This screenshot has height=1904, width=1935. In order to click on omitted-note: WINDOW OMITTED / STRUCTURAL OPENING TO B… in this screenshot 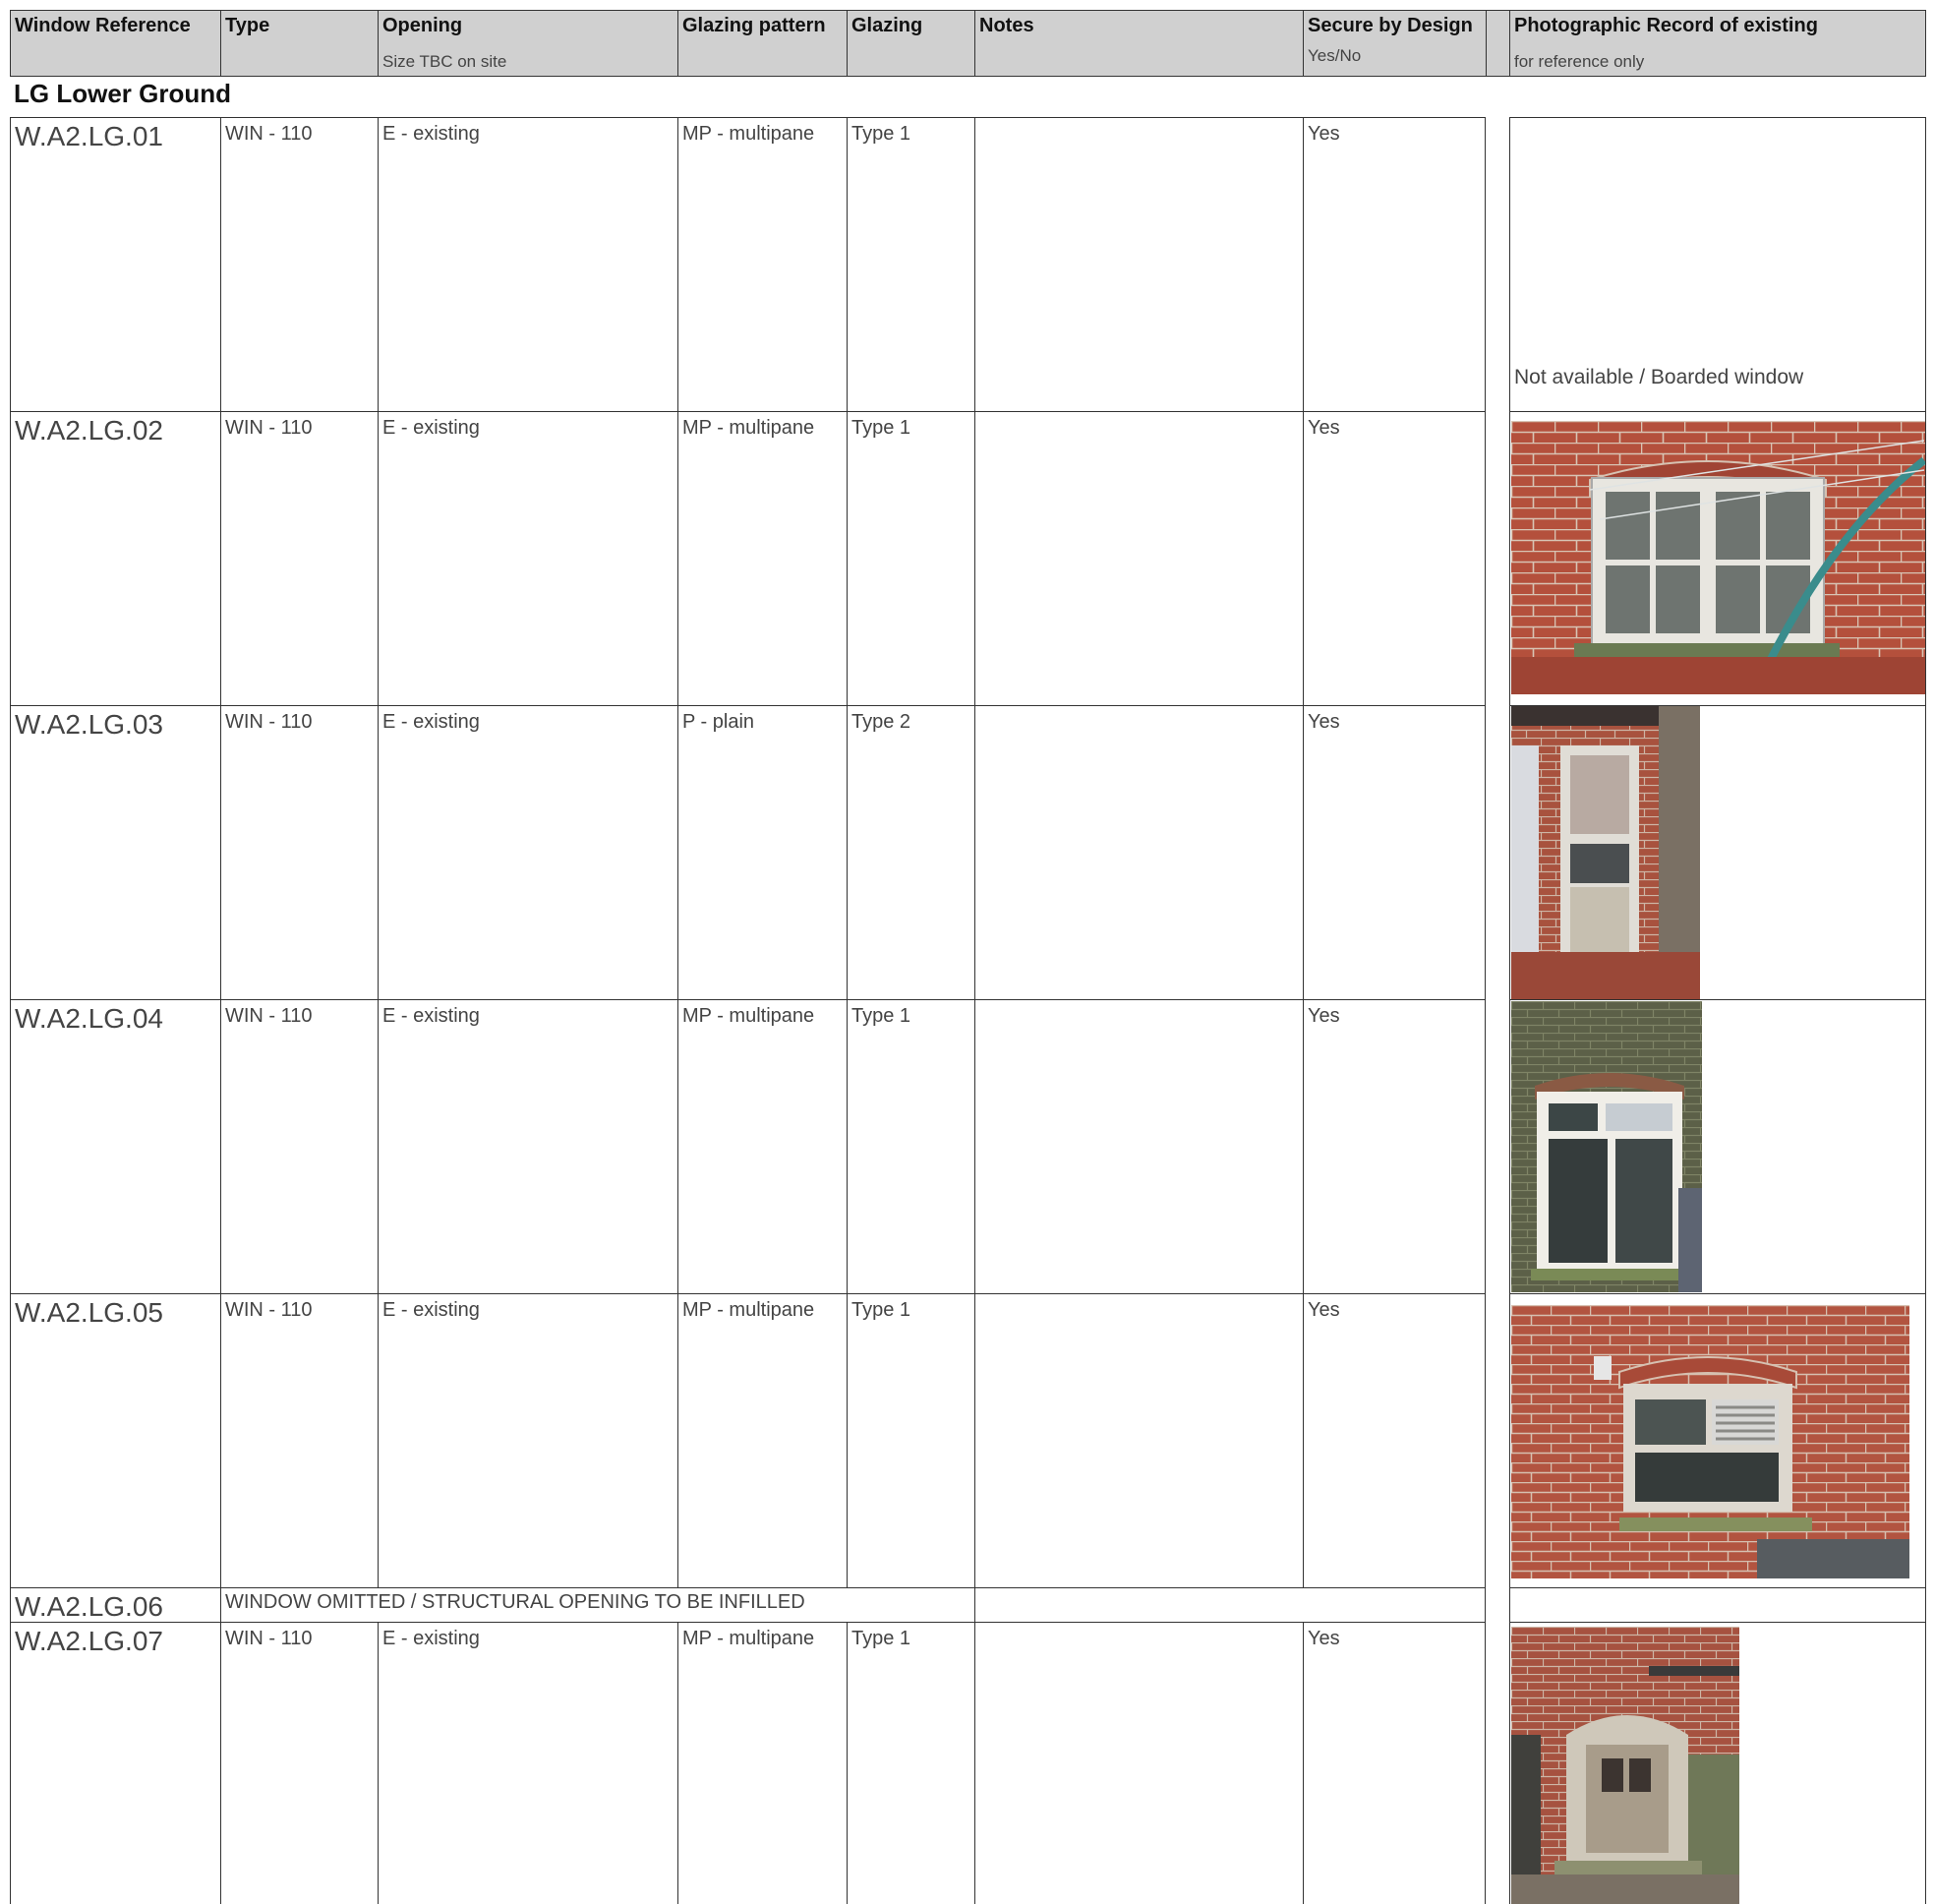, I will do `click(515, 1602)`.